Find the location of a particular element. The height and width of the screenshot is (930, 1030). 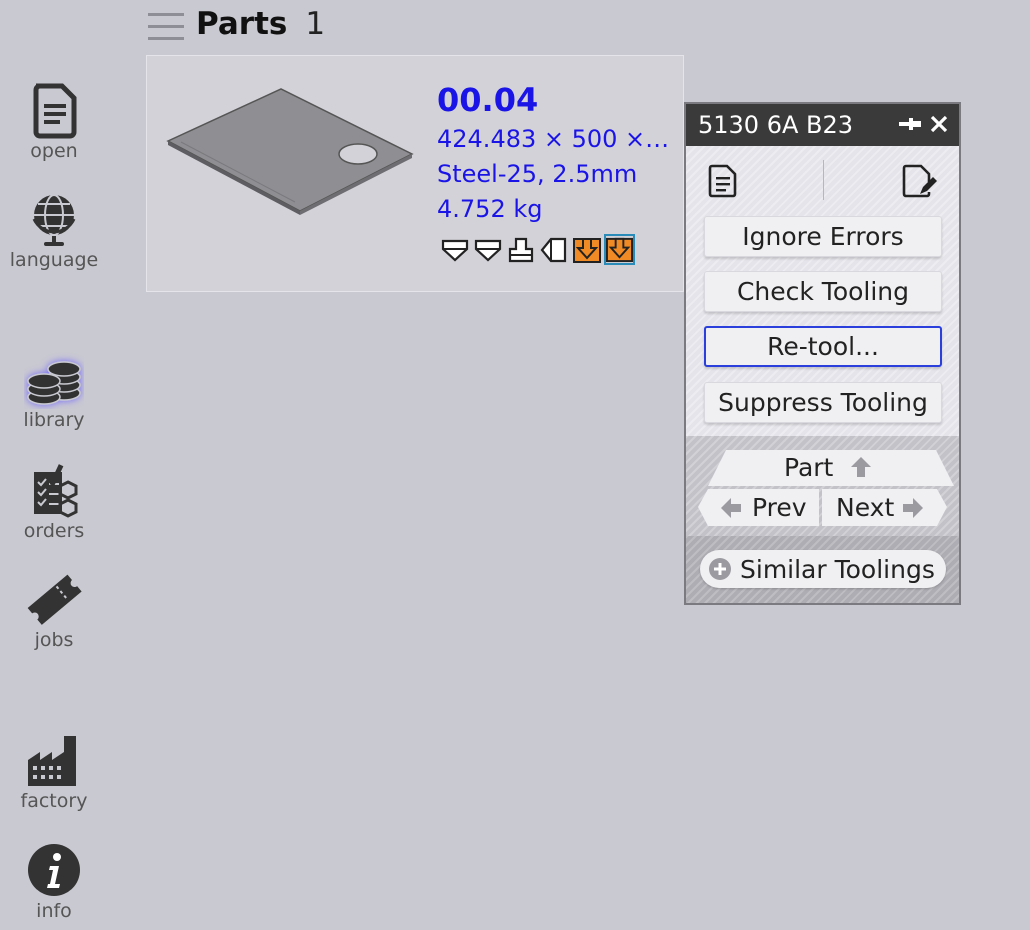

close-icon is located at coordinates (939, 124).